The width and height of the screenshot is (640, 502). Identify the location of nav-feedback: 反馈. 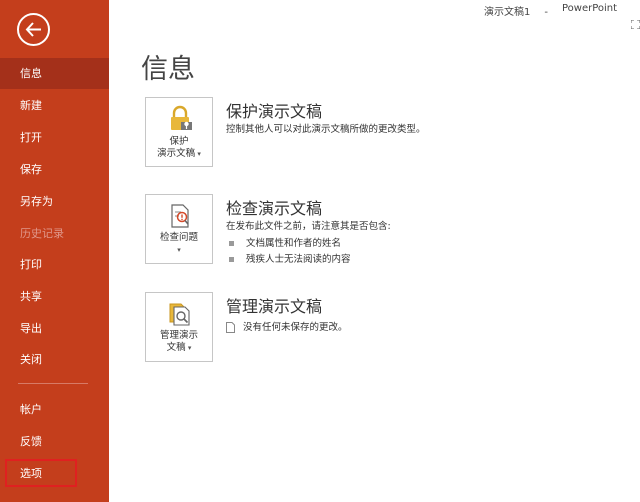
(54, 441).